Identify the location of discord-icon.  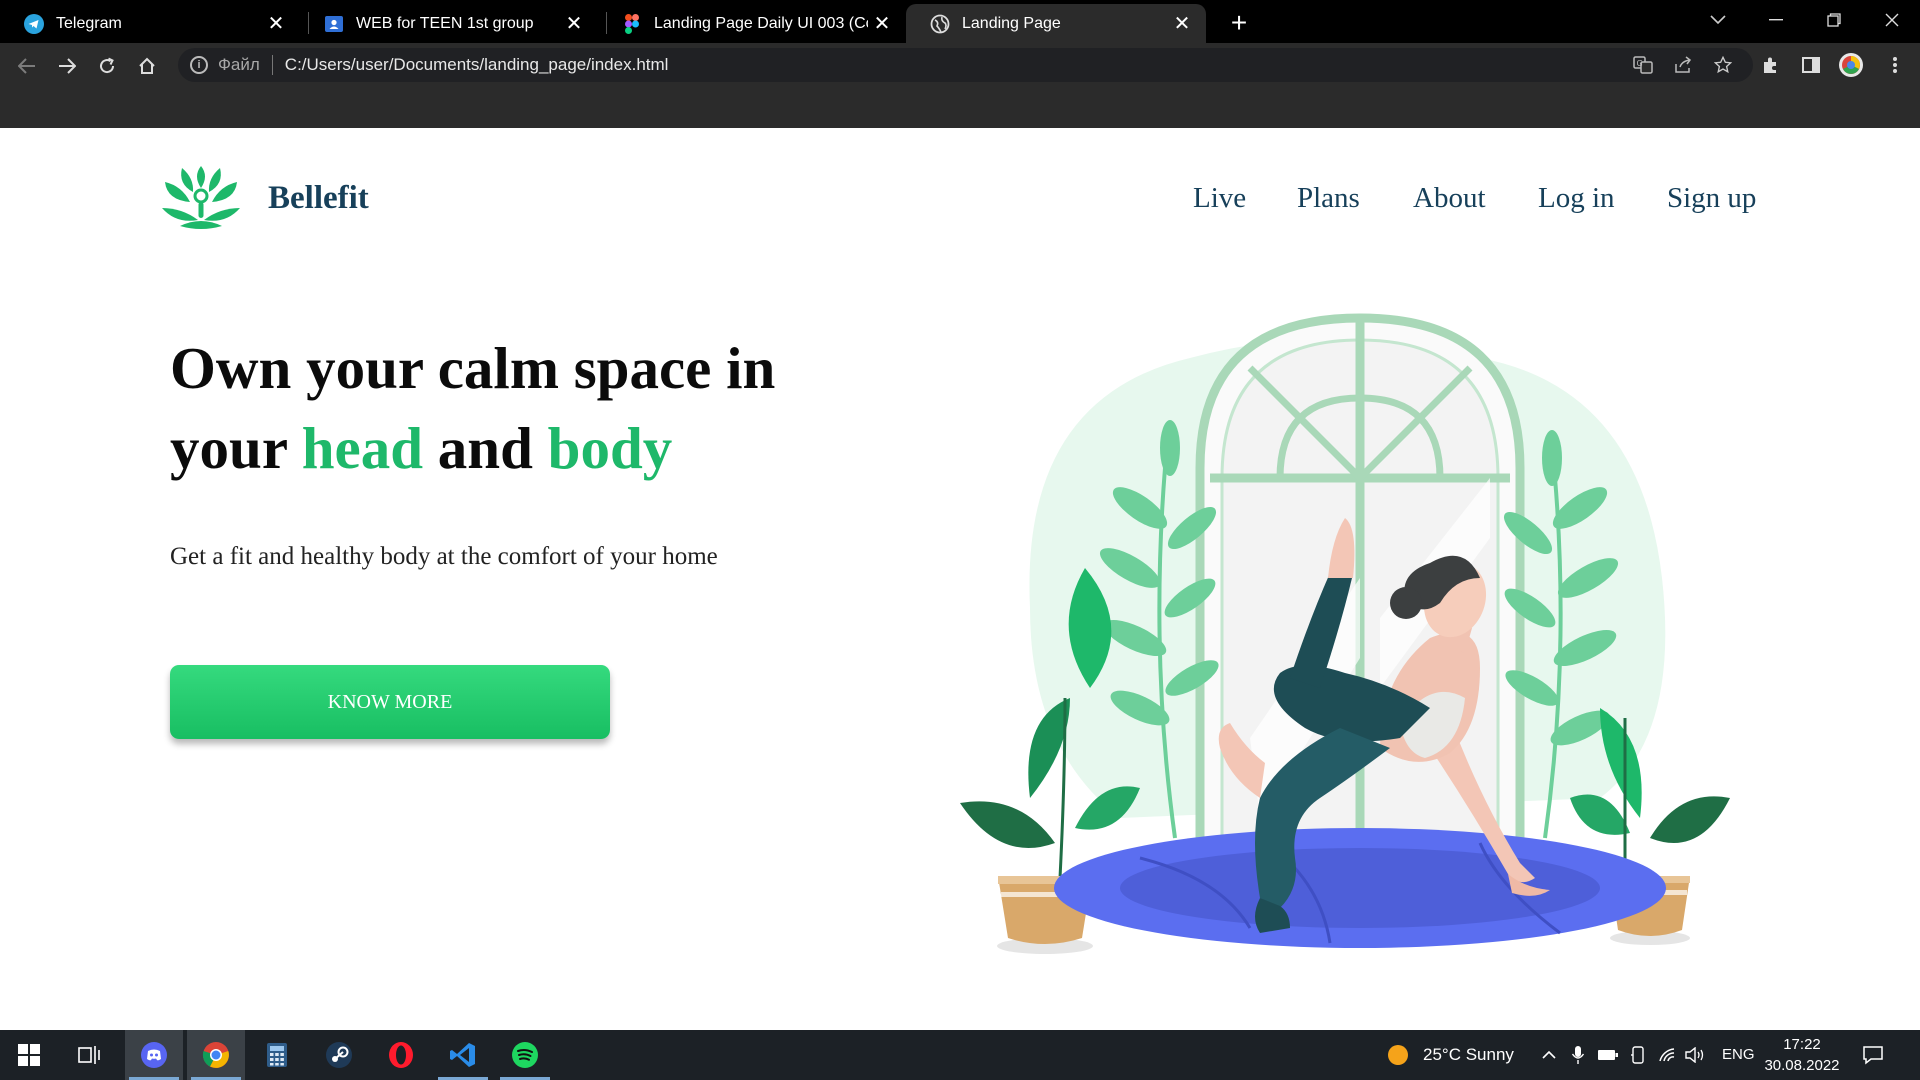
(154, 1055).